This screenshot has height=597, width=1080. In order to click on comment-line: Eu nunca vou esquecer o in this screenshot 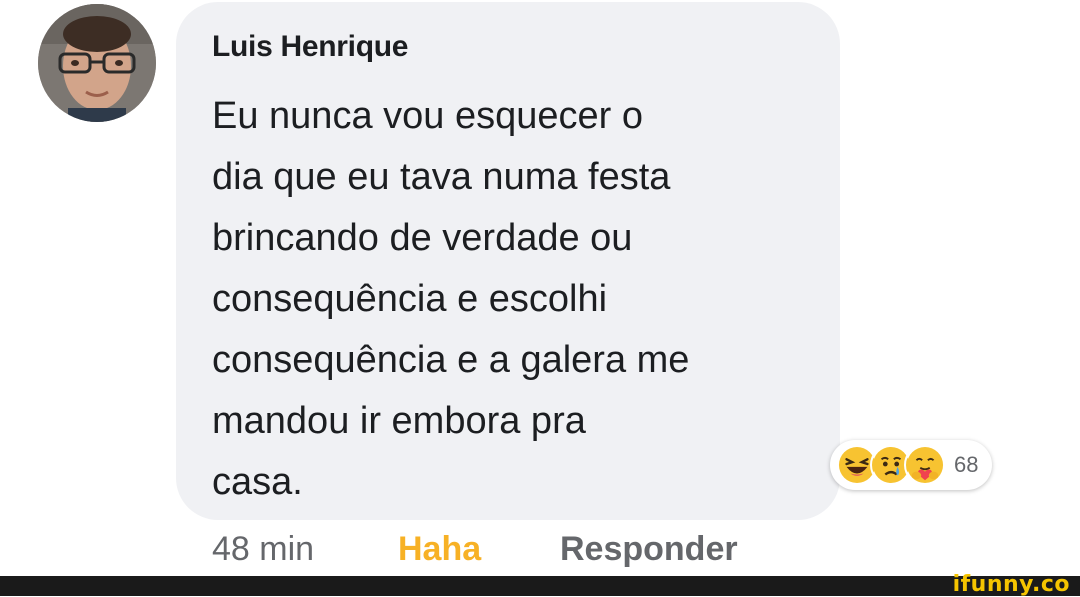, I will do `click(427, 116)`.